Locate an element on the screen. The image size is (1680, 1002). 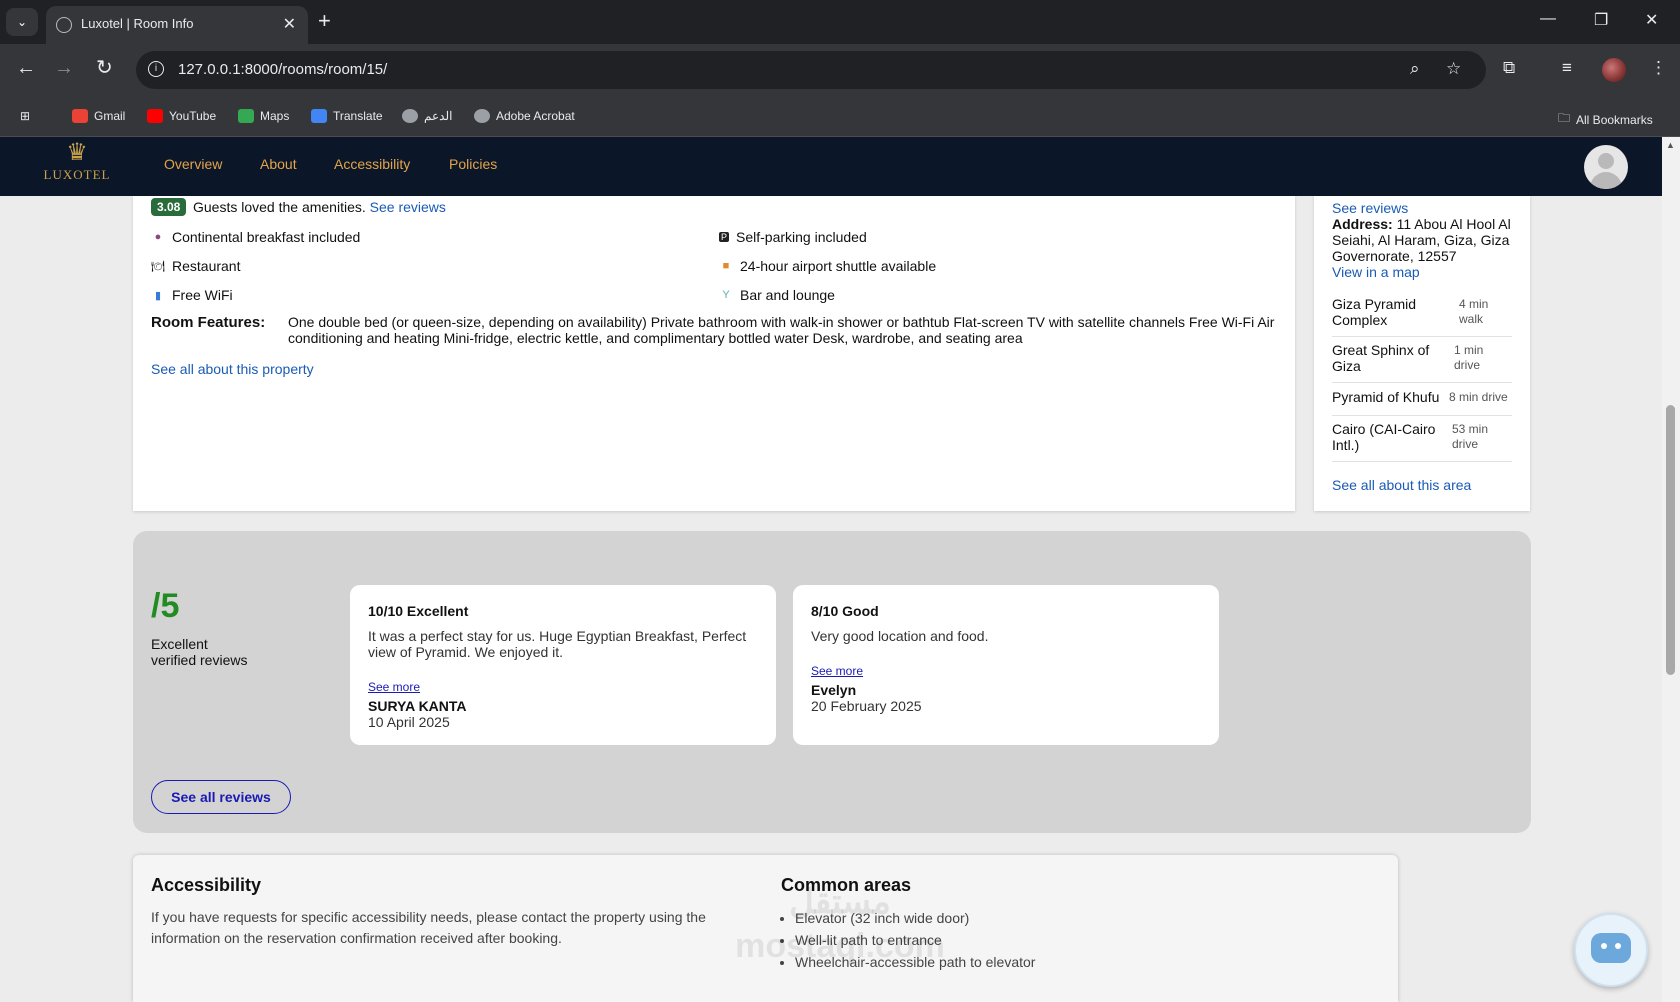
review-score-label: Excellent verified reviews is located at coordinates (199, 652).